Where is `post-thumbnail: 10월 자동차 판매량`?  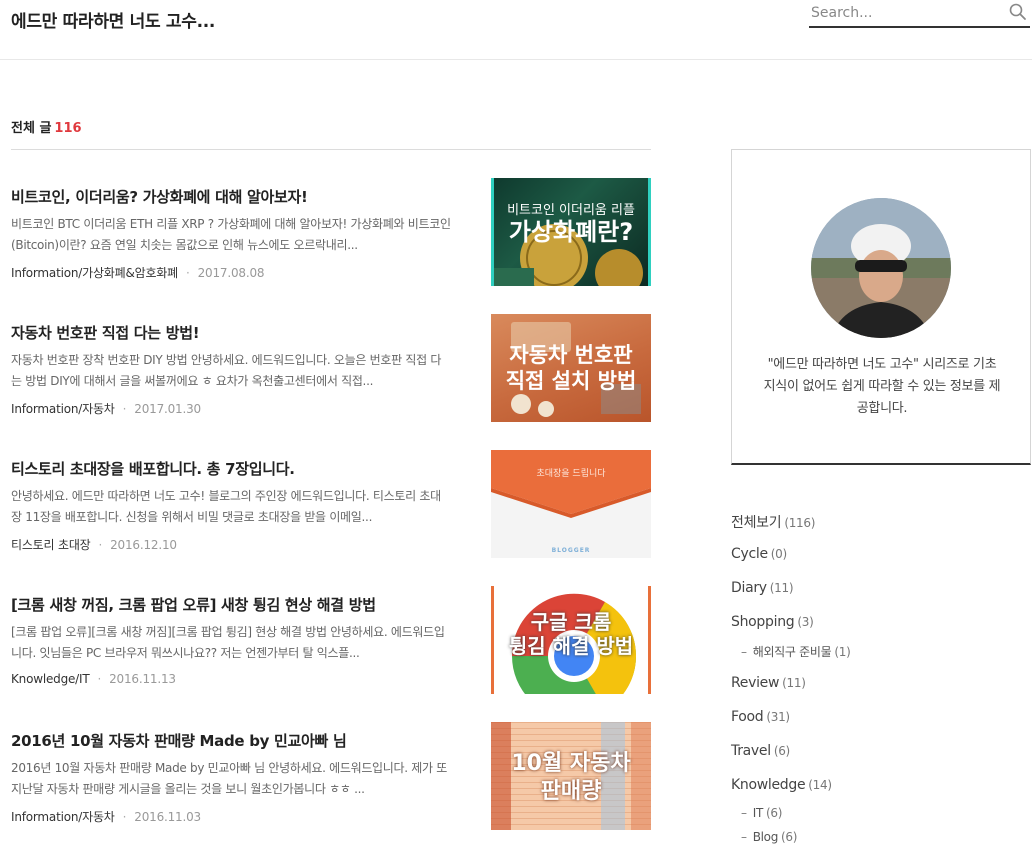 post-thumbnail: 10월 자동차 판매량 is located at coordinates (571, 776).